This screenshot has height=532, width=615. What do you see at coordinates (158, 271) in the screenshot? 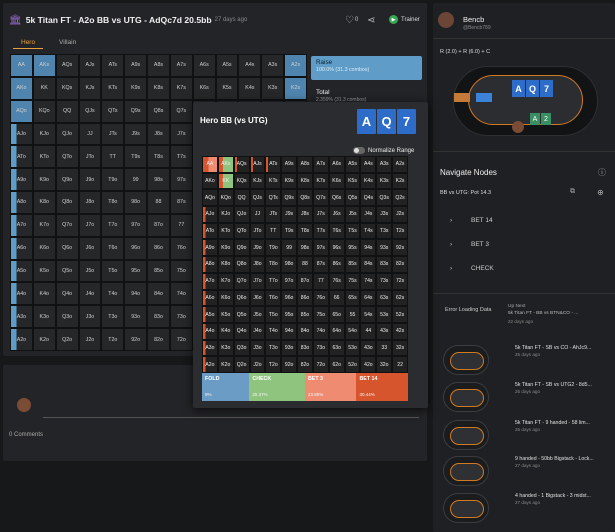
I see `range-cell: 85o` at bounding box center [158, 271].